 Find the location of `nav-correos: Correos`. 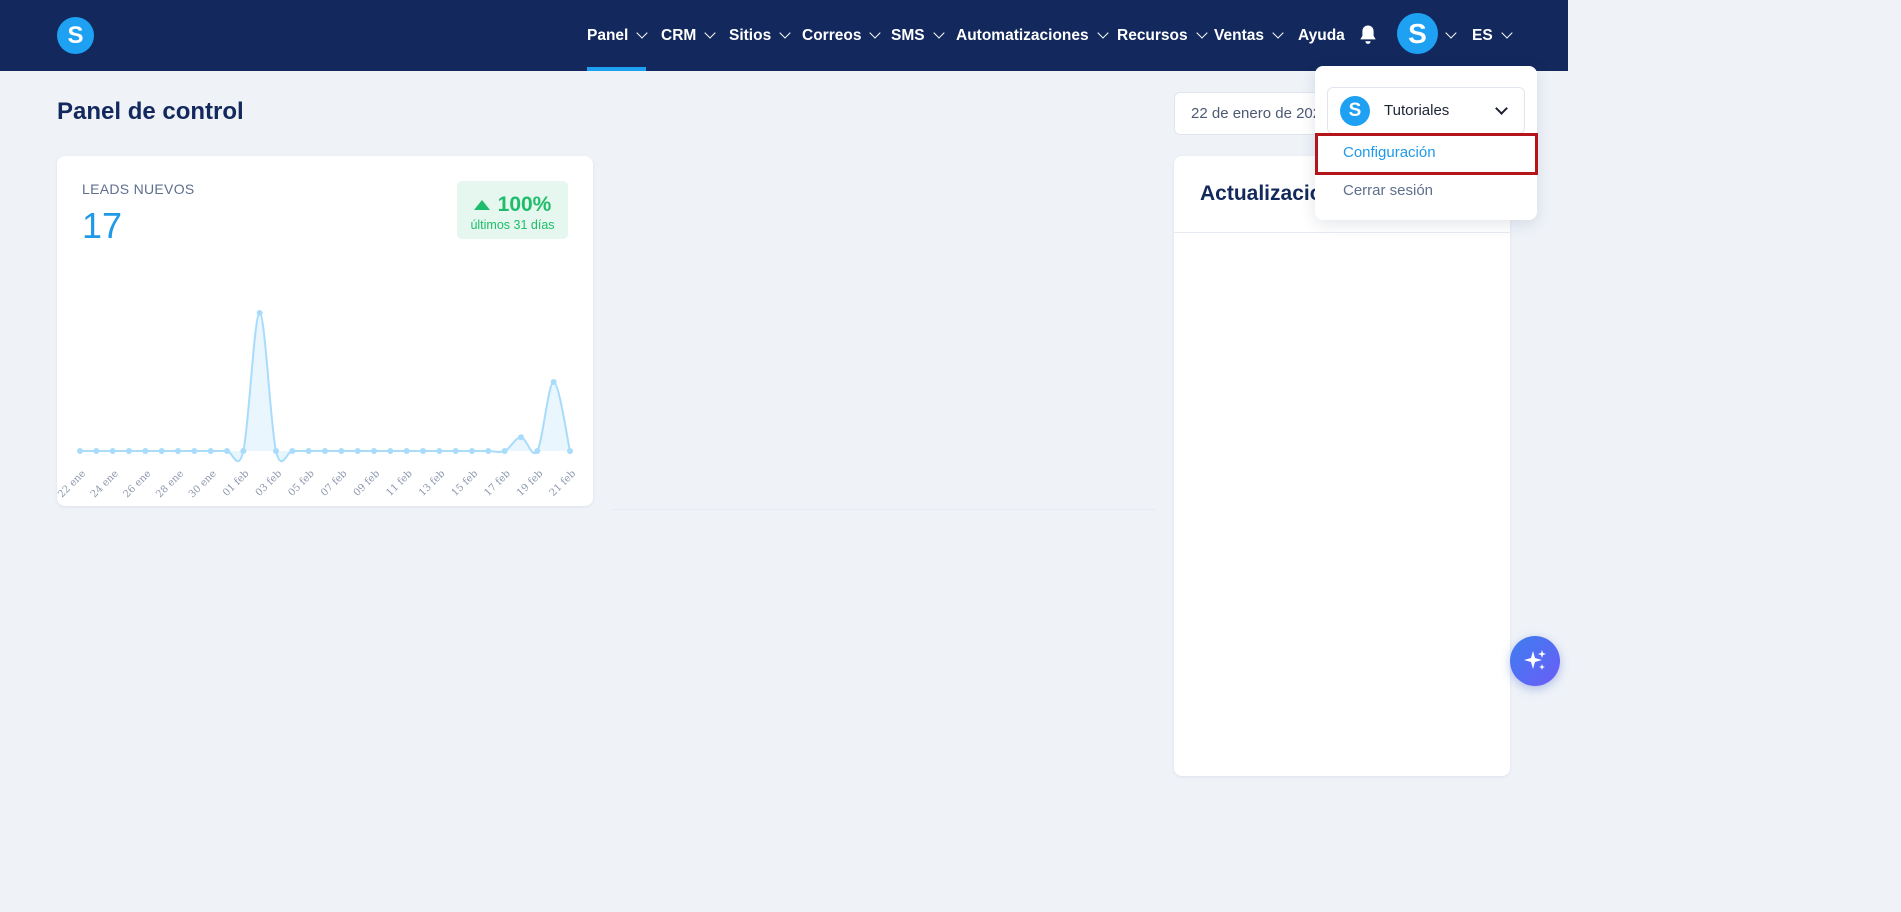

nav-correos: Correos is located at coordinates (842, 35).